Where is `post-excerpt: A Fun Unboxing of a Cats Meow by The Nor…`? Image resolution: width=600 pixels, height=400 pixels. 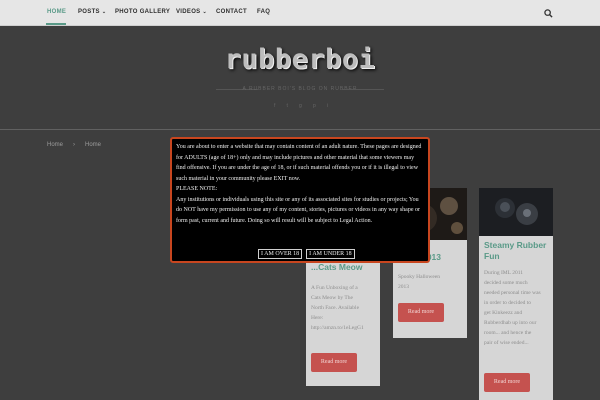 post-excerpt: A Fun Unboxing of a Cats Meow by The Nor… is located at coordinates (345, 308).